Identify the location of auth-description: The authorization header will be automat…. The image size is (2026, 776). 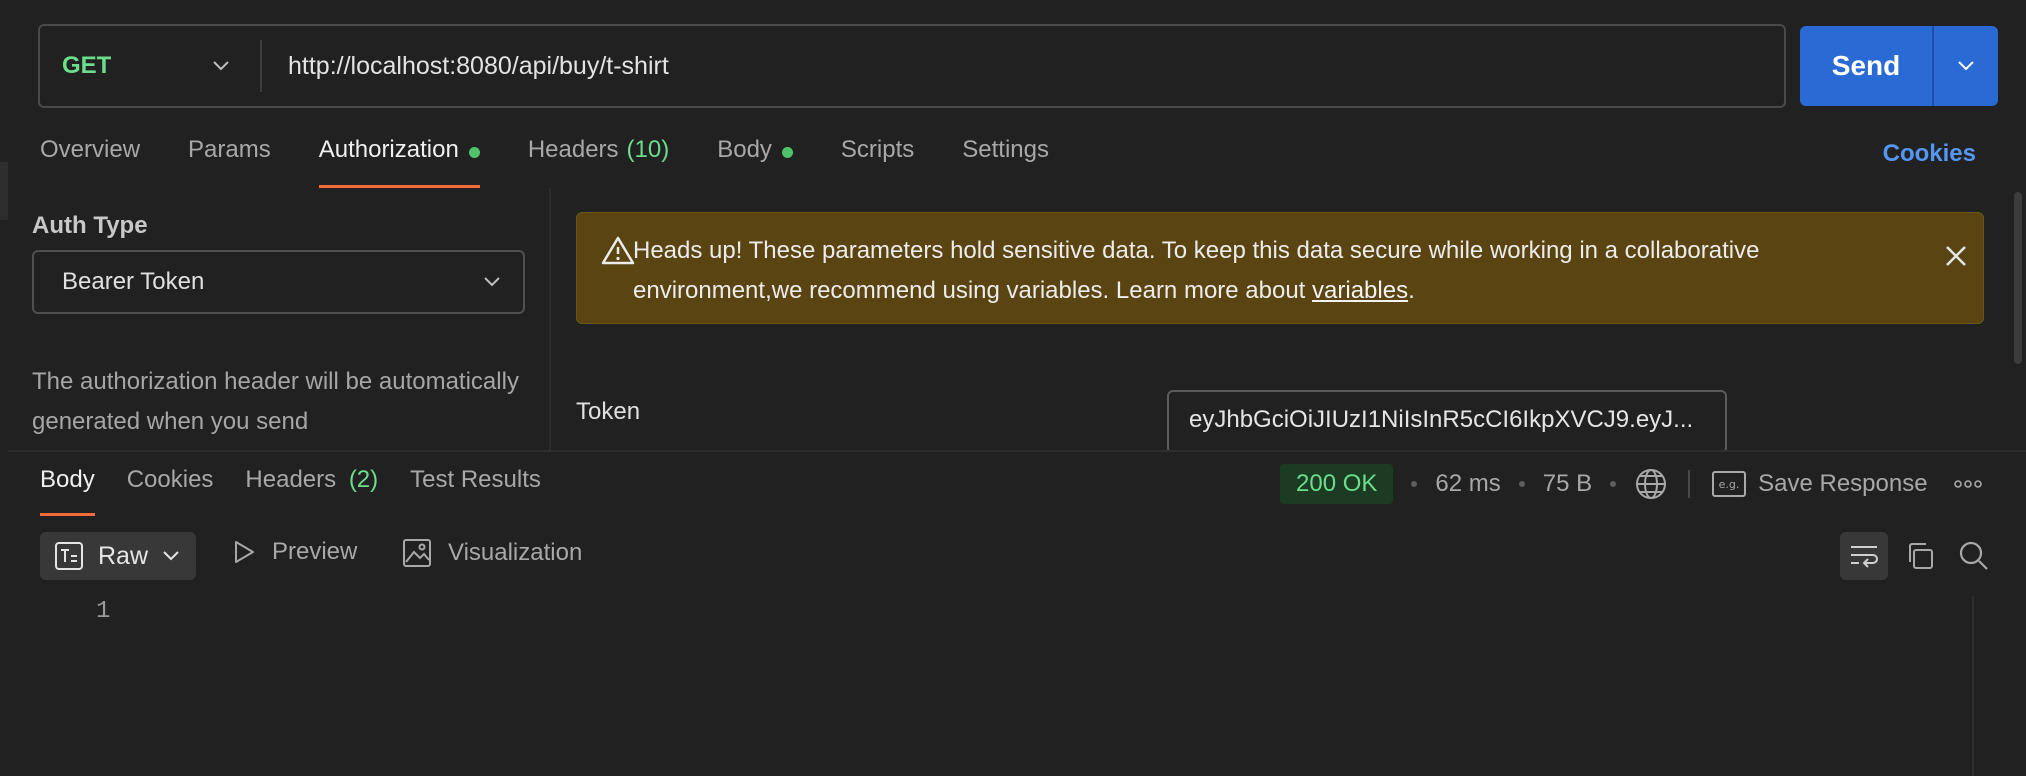
(275, 401).